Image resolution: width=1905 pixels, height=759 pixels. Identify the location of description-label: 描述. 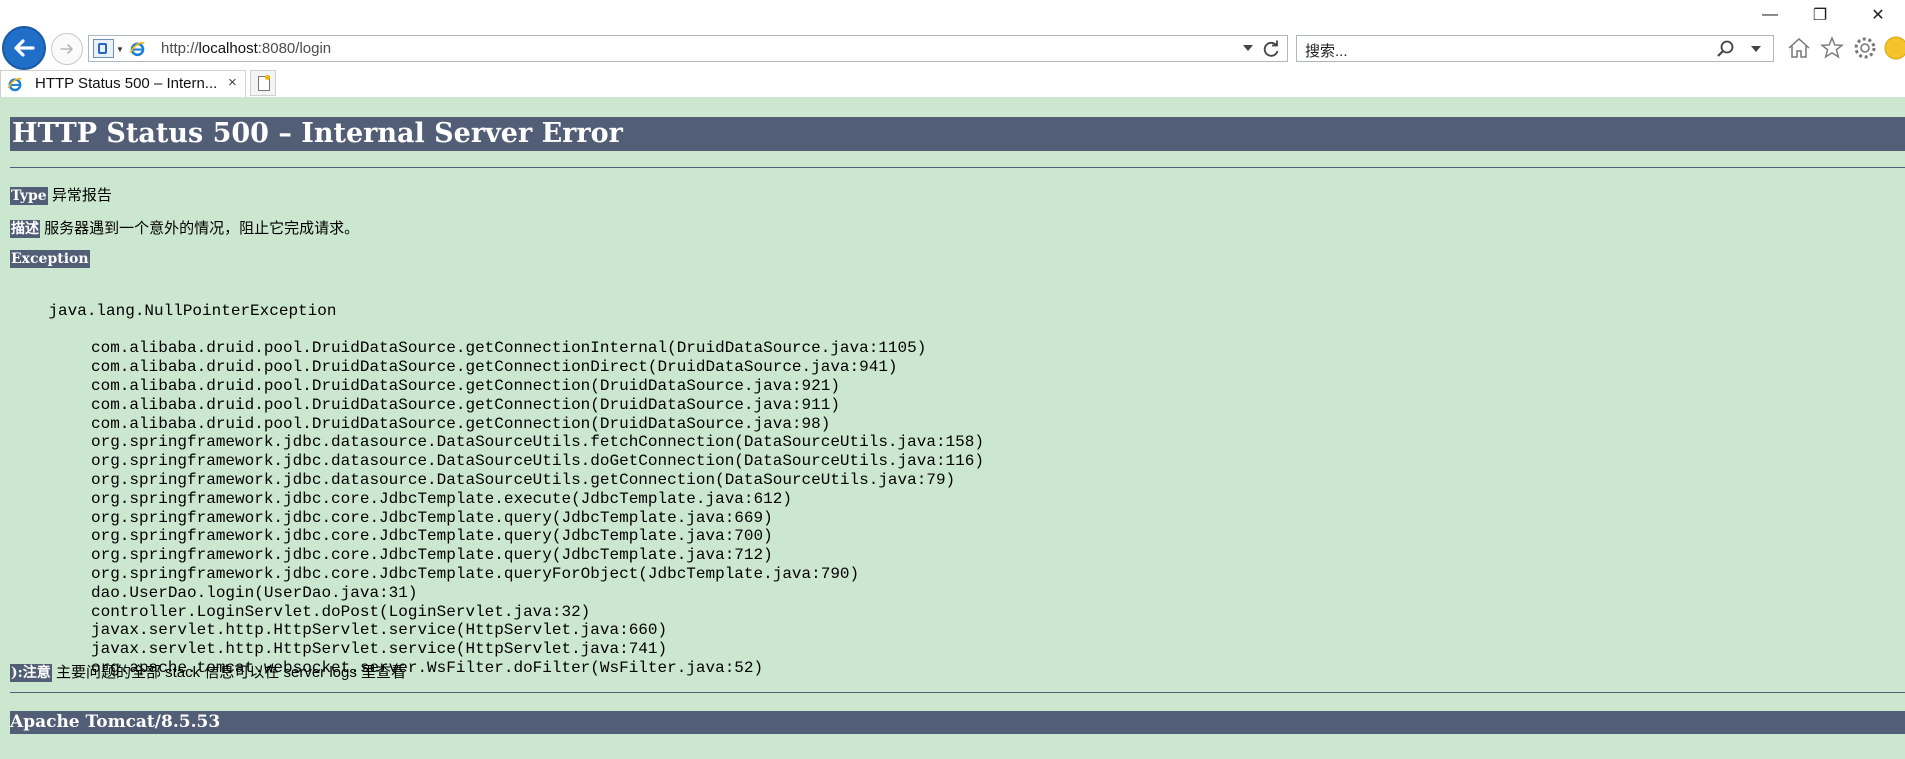
(25, 229).